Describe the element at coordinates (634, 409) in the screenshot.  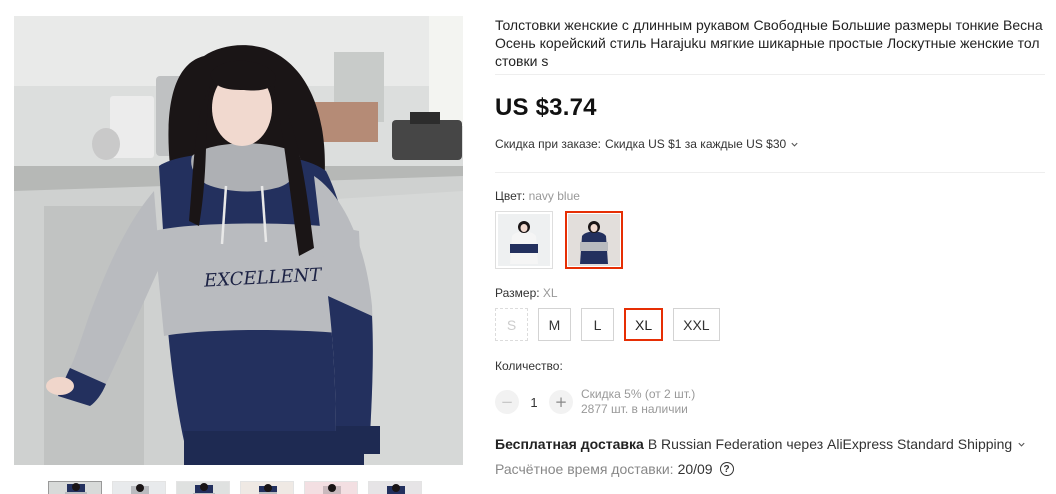
I see `stock-note: 2877 шт. в наличии` at that location.